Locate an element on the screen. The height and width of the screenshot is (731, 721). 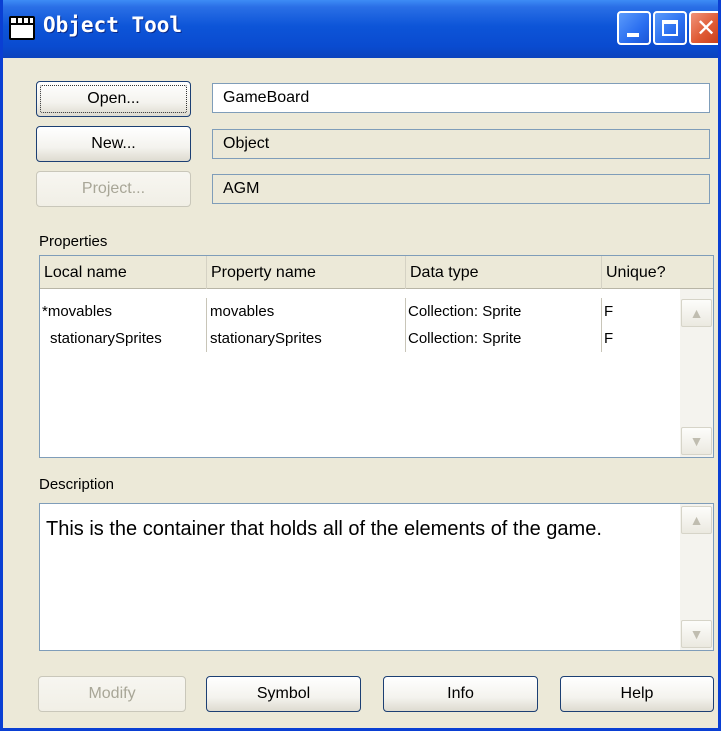
symbol-button: Symbol is located at coordinates (283, 694).